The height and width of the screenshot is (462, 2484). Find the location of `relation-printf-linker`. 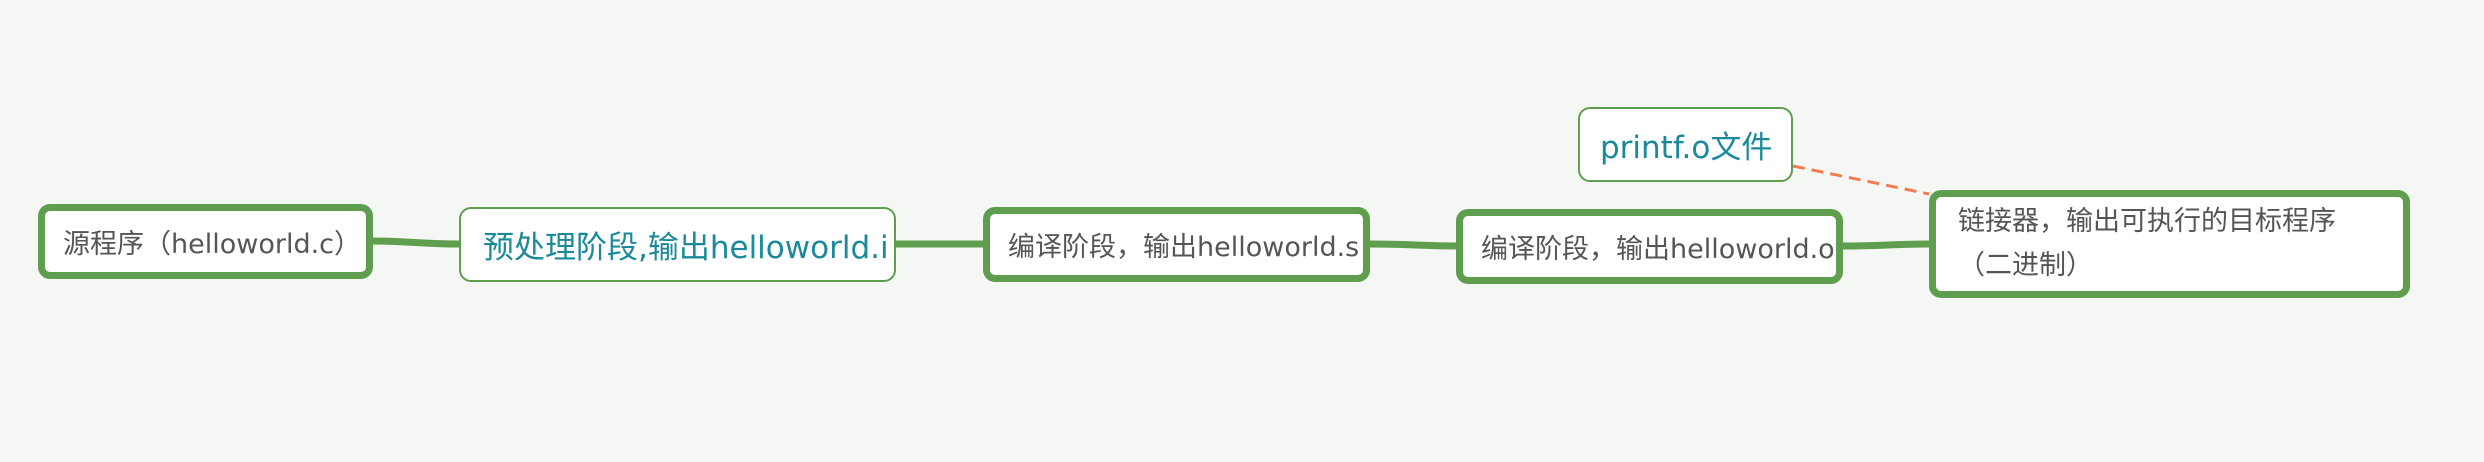

relation-printf-linker is located at coordinates (1861, 180).